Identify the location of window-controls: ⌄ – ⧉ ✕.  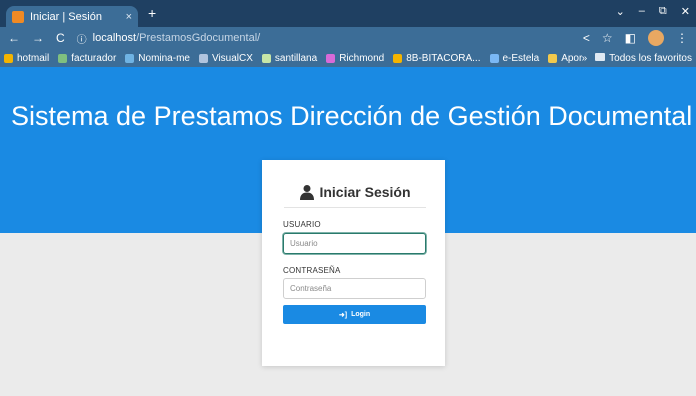
(653, 11).